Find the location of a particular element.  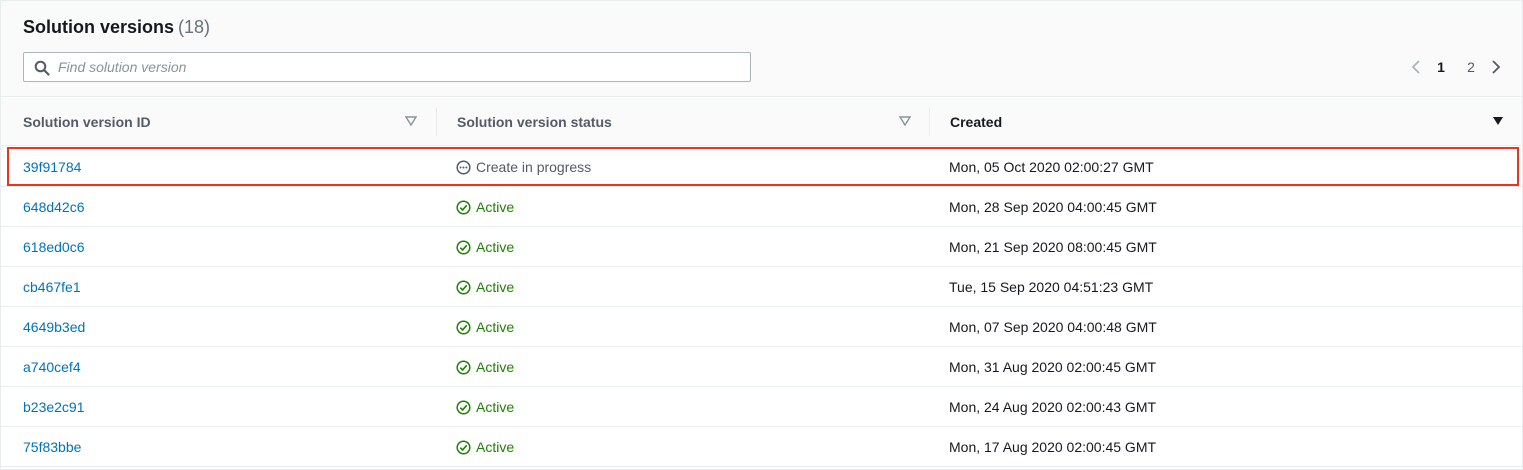

solution-version-id-link: 618ed0c6 is located at coordinates (54, 247).